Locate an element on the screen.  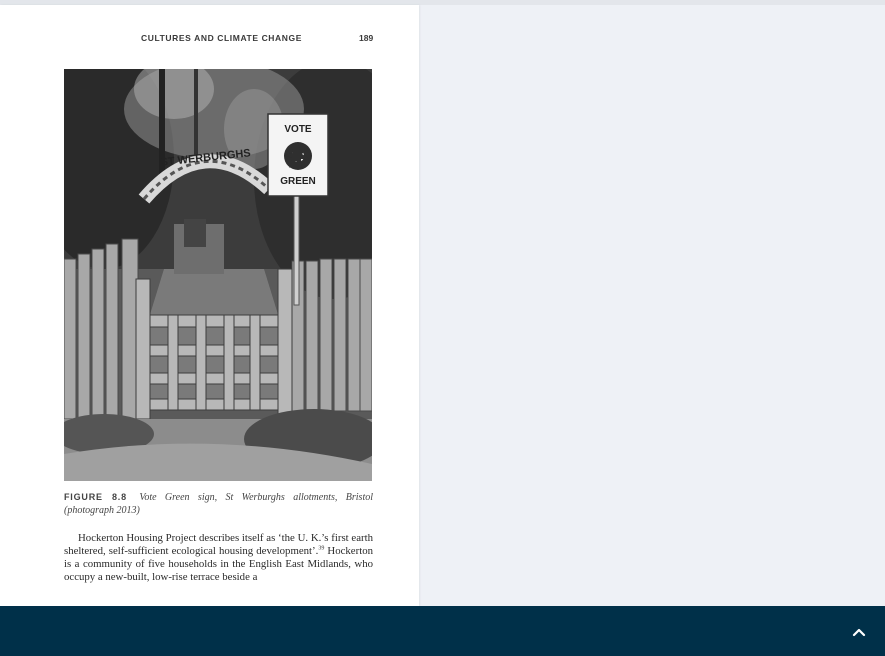
sign-vote-text: VOTE is located at coordinates (298, 129).